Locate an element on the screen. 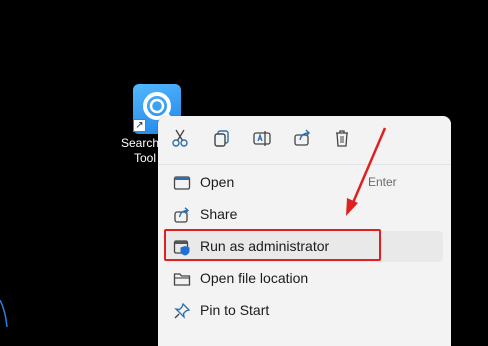  open-window-icon is located at coordinates (182, 183).